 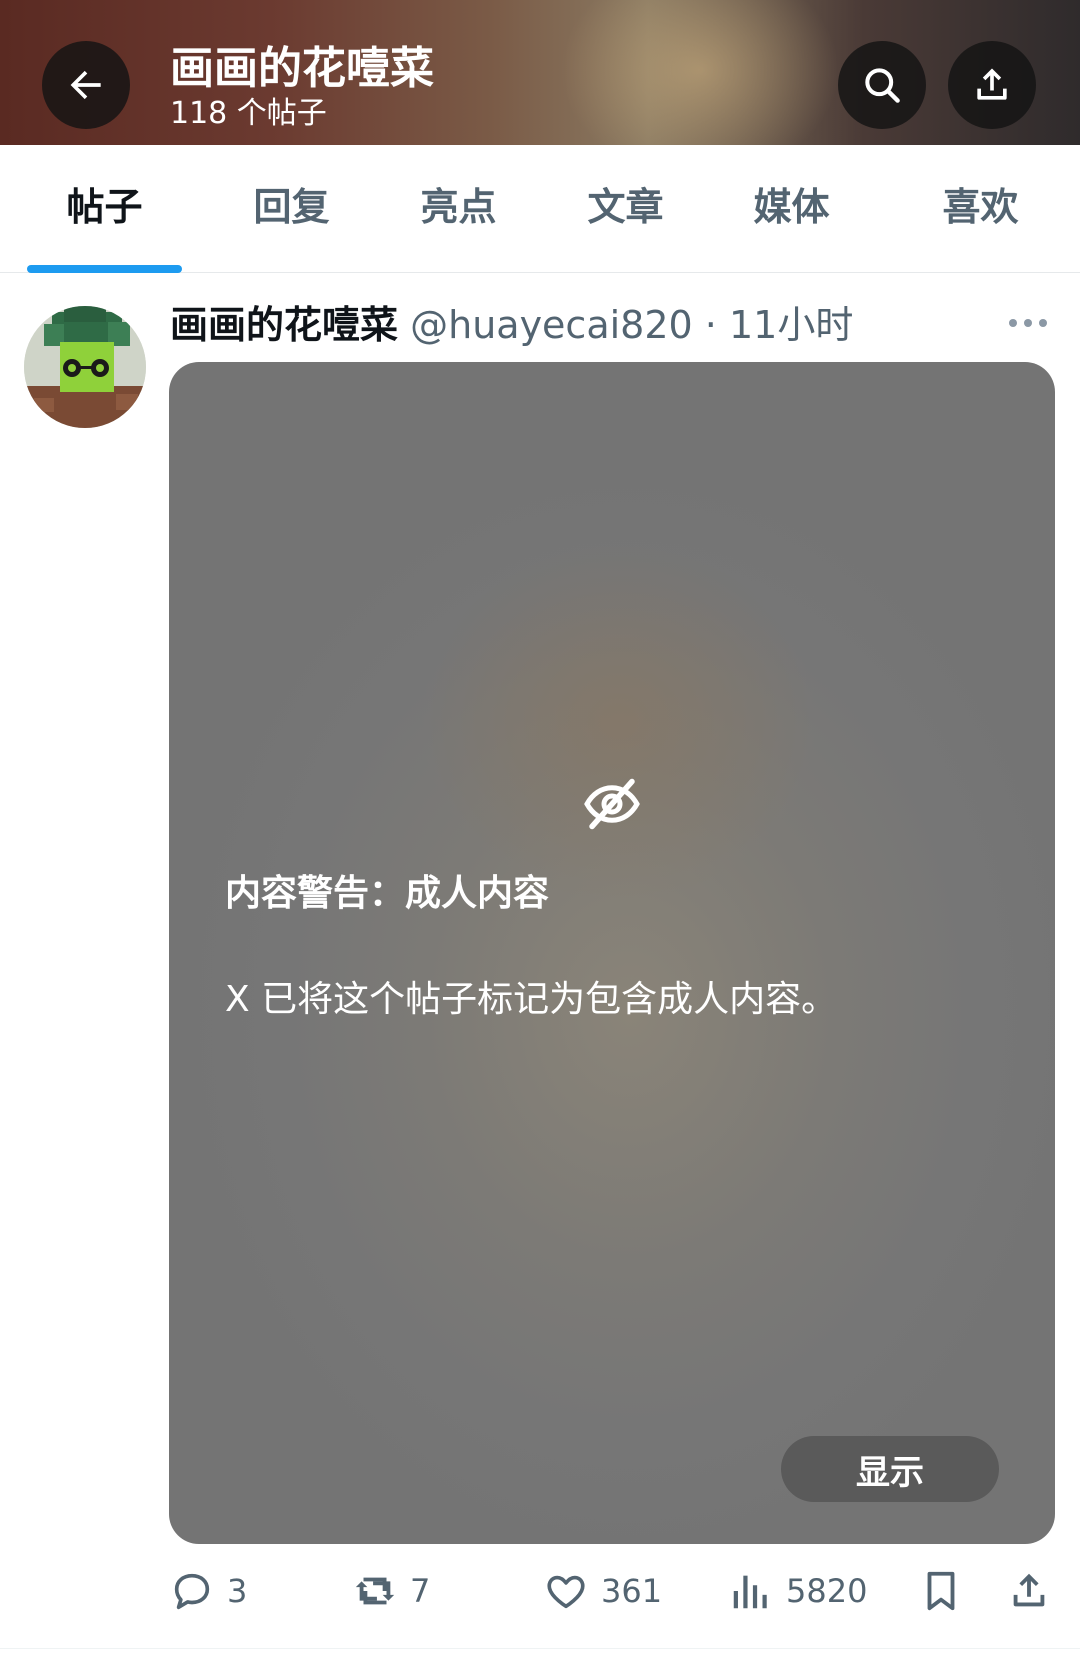 I want to click on header-post-count: 118 个帖子, so click(x=248, y=113).